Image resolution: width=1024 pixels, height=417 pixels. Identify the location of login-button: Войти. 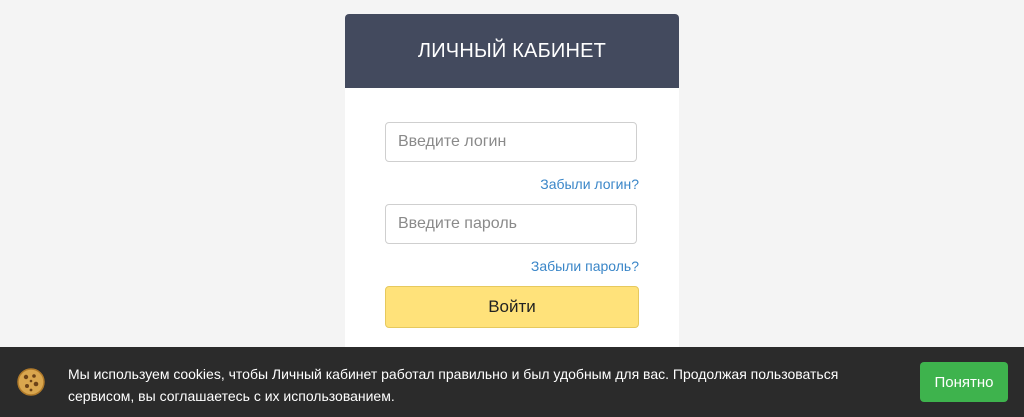
(512, 307).